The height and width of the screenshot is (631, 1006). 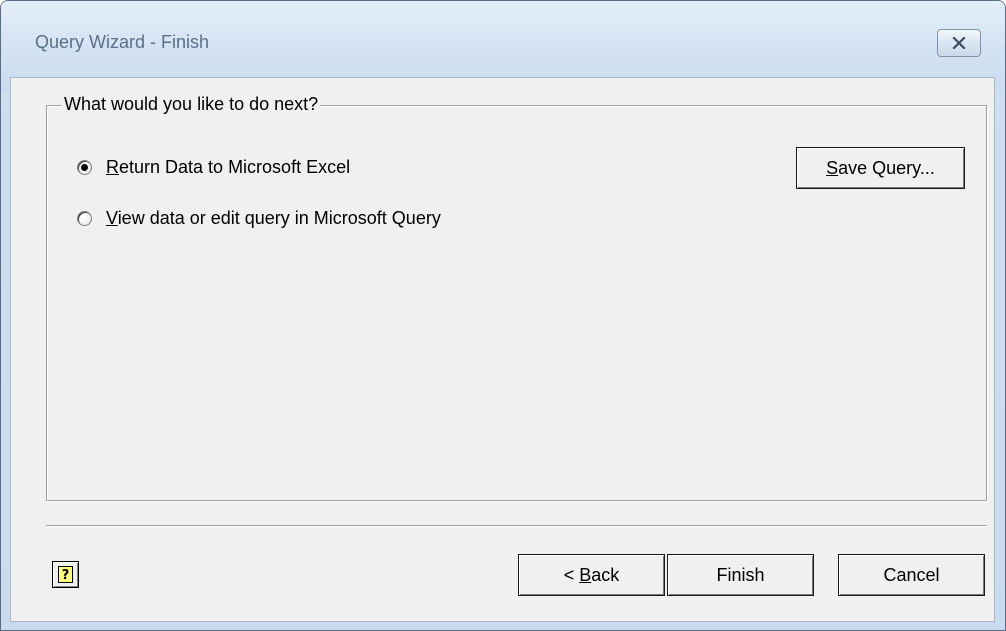 I want to click on groupbox-legend: What would you like to do next?, so click(x=191, y=104).